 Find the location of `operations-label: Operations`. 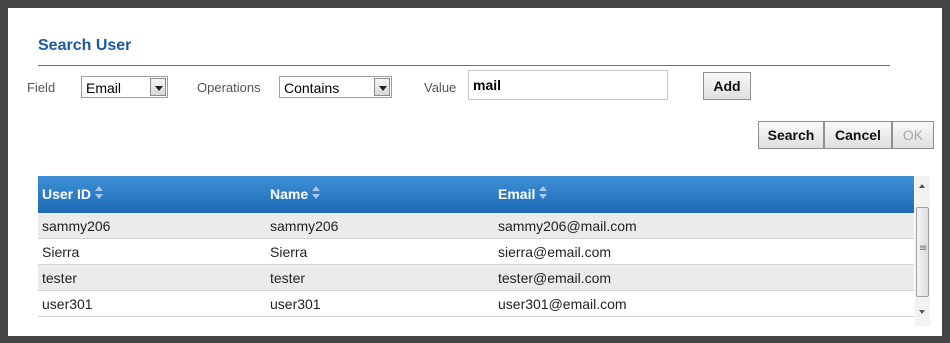

operations-label: Operations is located at coordinates (229, 87).